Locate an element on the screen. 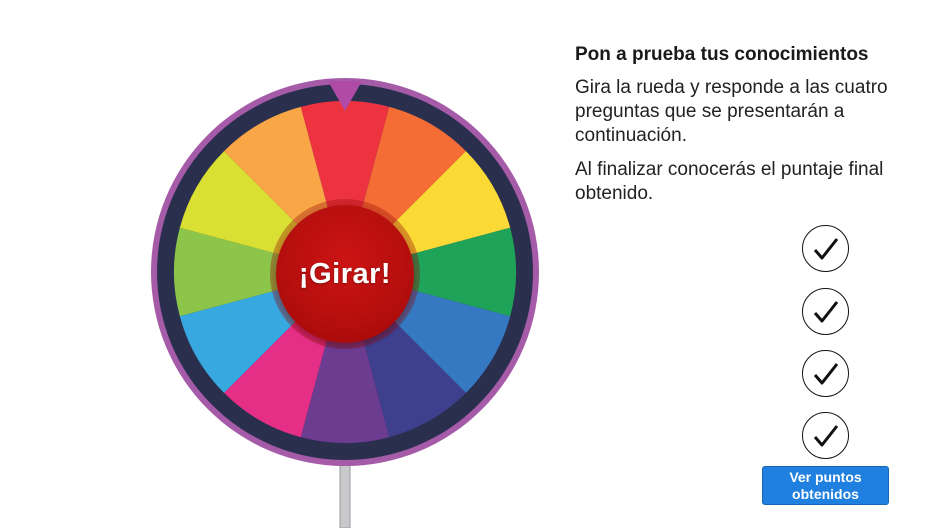  spin-button-label: ¡Girar! is located at coordinates (345, 273).